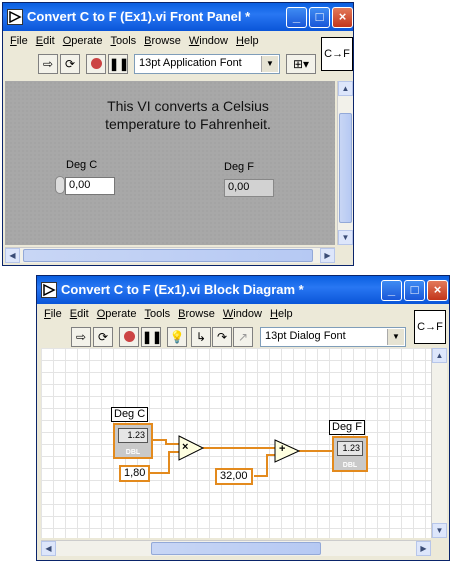 The image size is (453, 563). I want to click on highlight-execution-icon: 💡, so click(177, 337).